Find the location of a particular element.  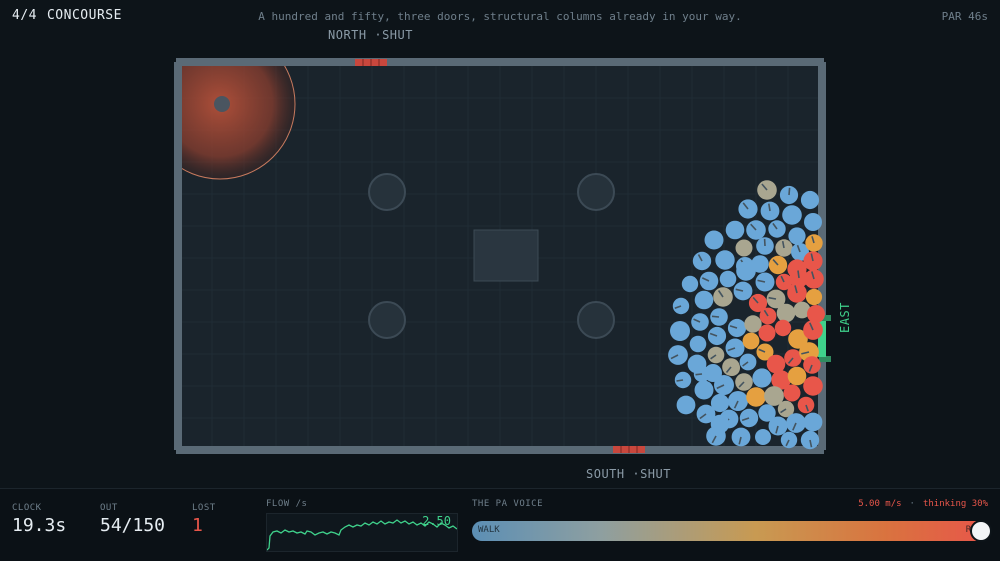

pa-speed-slider: WALK RUN is located at coordinates (730, 531).